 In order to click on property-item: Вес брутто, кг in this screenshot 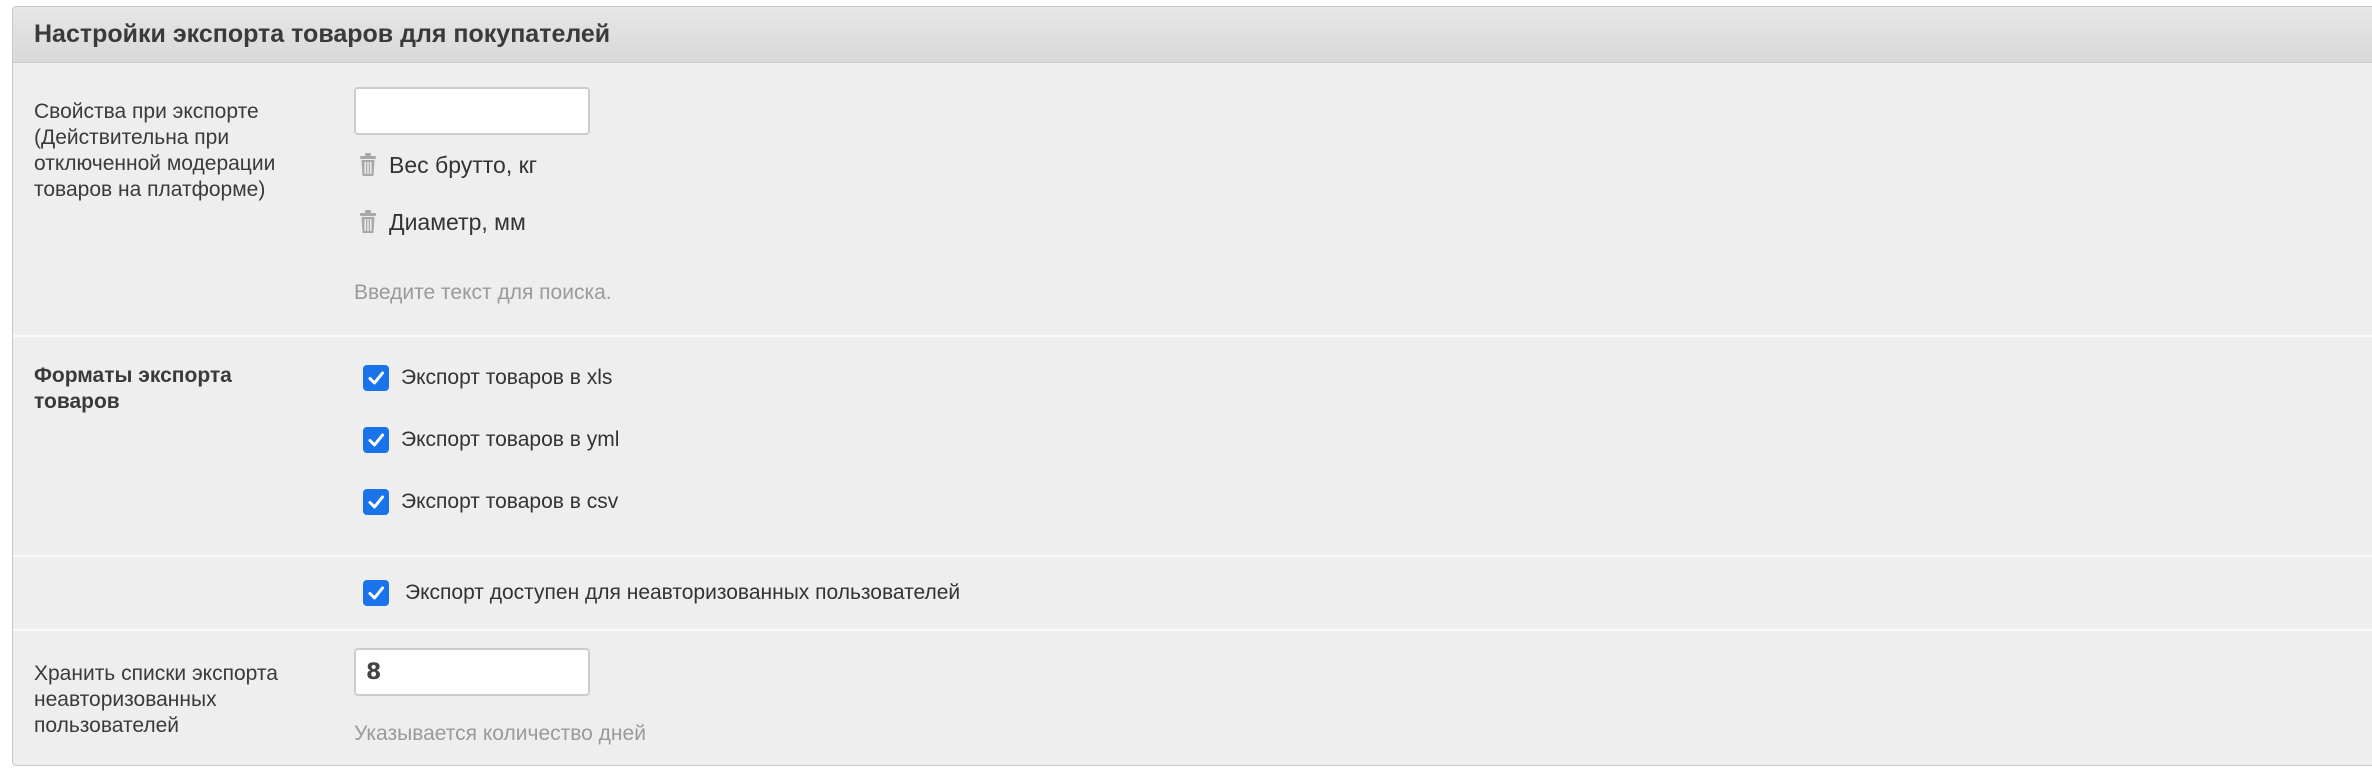, I will do `click(448, 165)`.